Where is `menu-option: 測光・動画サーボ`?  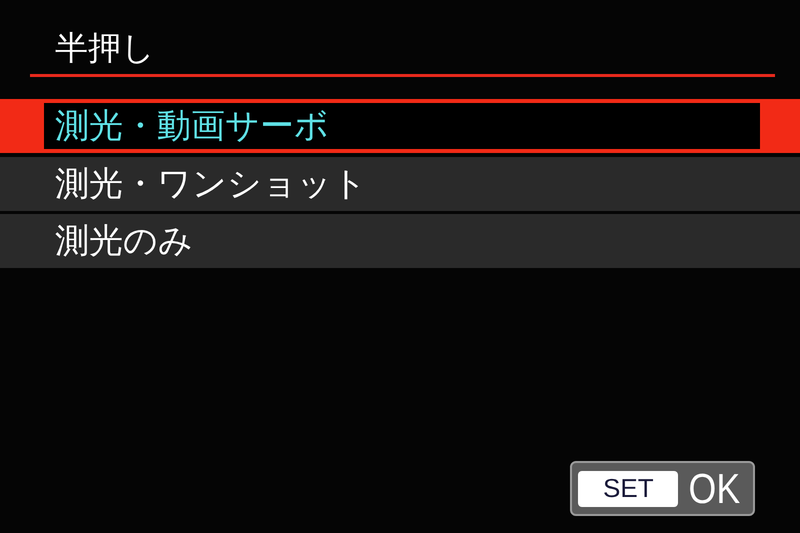 menu-option: 測光・動画サーボ is located at coordinates (400, 126).